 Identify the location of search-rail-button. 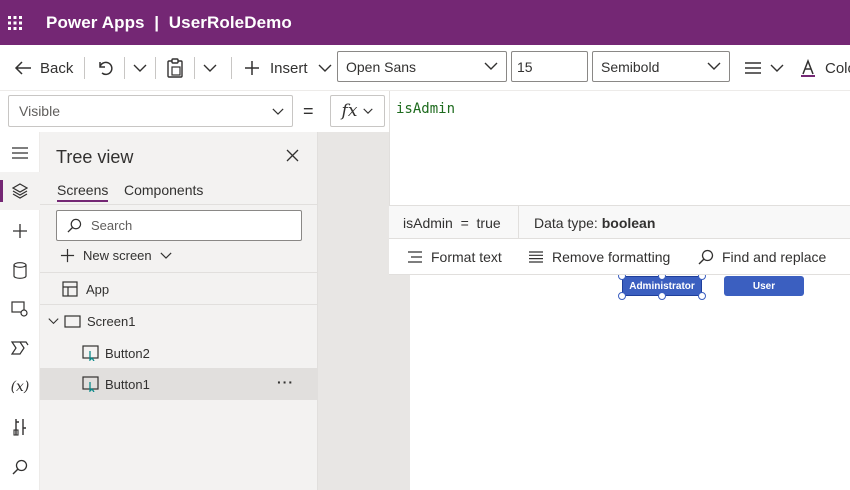
(20, 467).